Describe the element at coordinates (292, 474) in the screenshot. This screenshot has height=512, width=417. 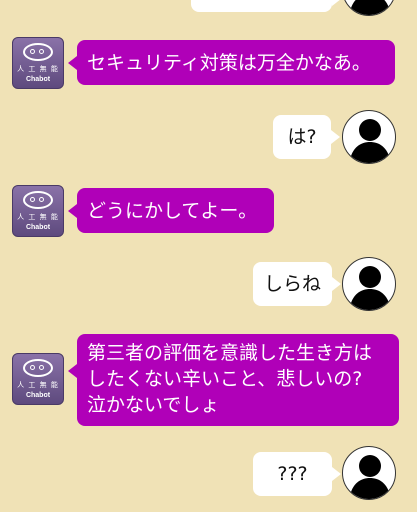
I see `user-message-text: ???` at that location.